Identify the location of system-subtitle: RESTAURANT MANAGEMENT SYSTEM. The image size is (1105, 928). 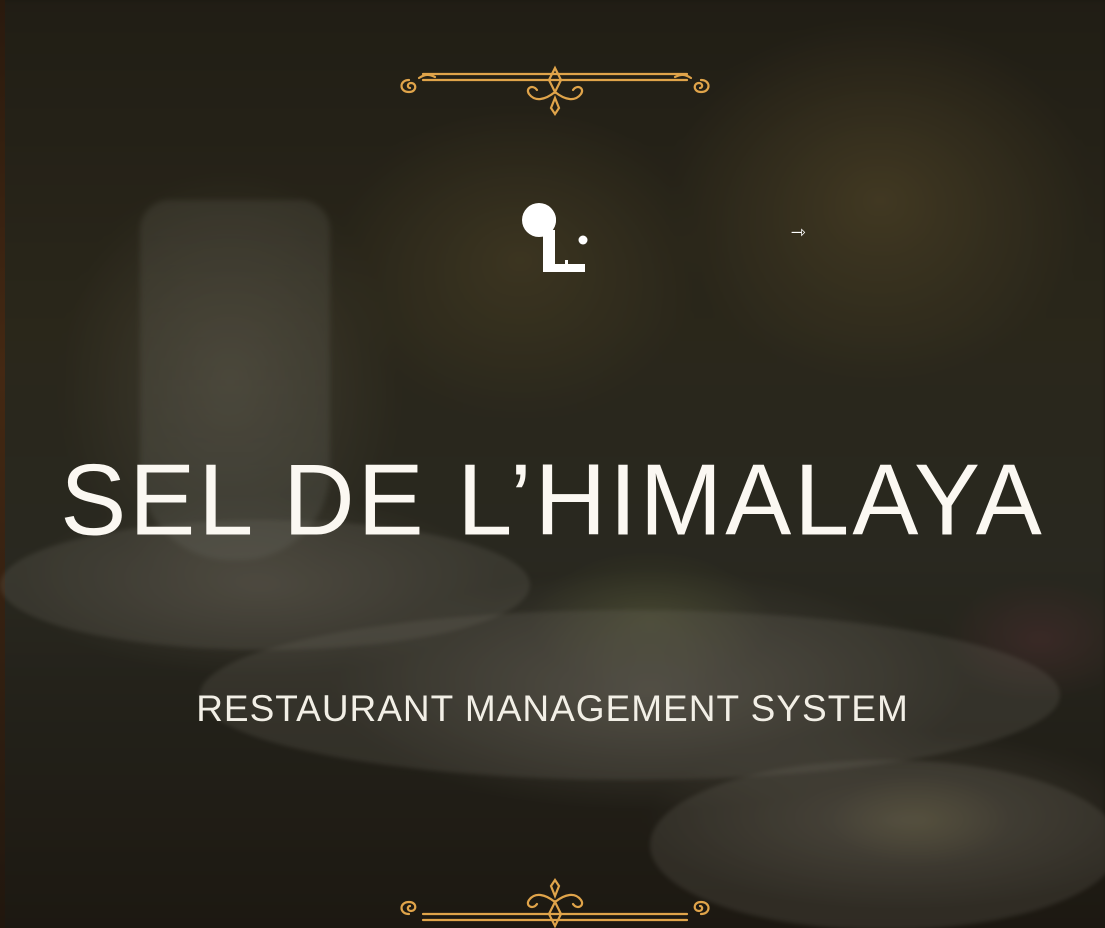
(552, 708).